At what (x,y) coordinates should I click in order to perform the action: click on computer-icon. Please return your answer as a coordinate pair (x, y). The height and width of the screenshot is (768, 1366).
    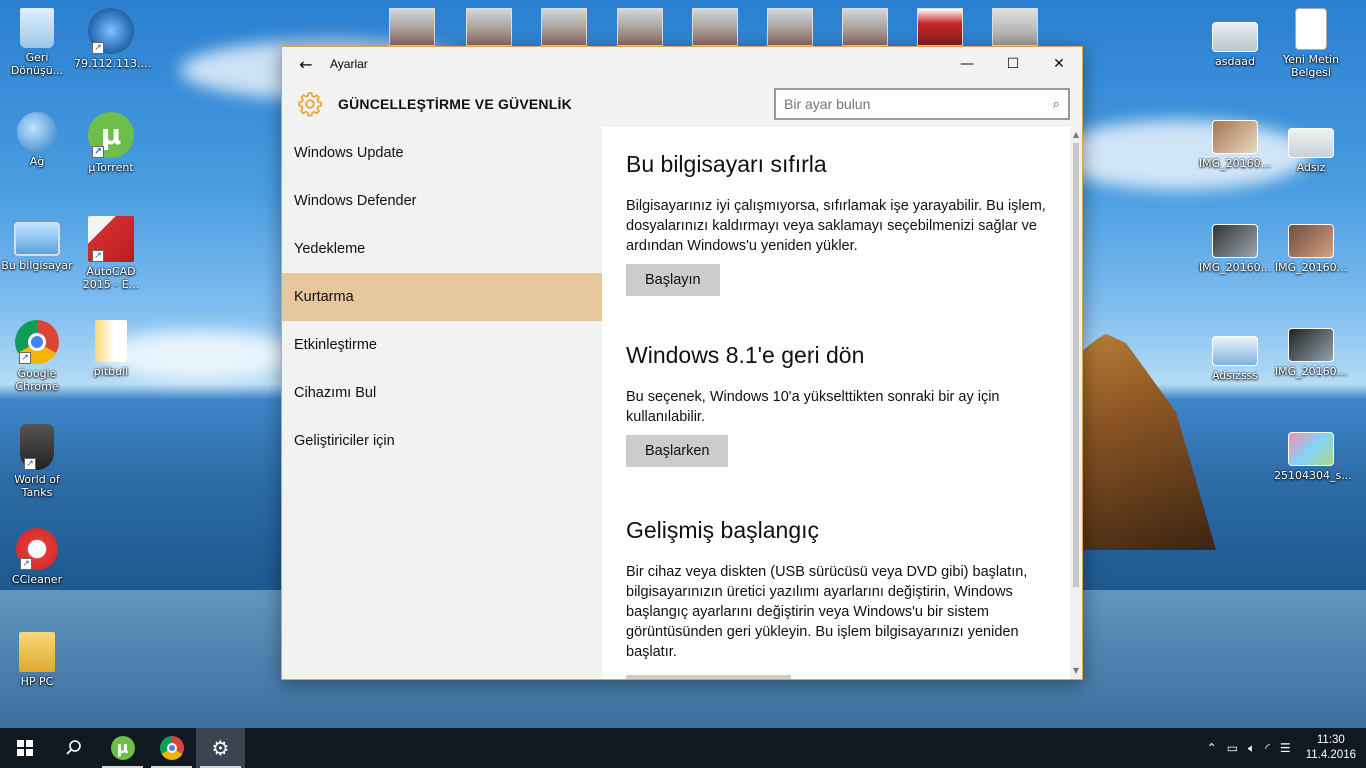
    Looking at the image, I should click on (37, 239).